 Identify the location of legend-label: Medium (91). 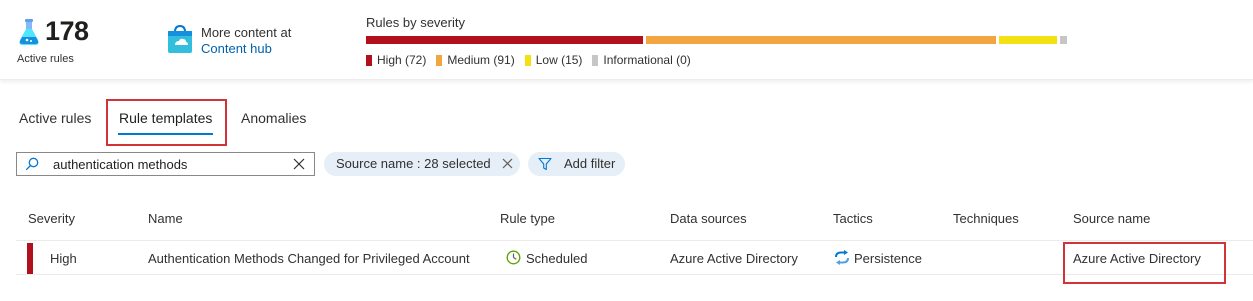
(481, 60).